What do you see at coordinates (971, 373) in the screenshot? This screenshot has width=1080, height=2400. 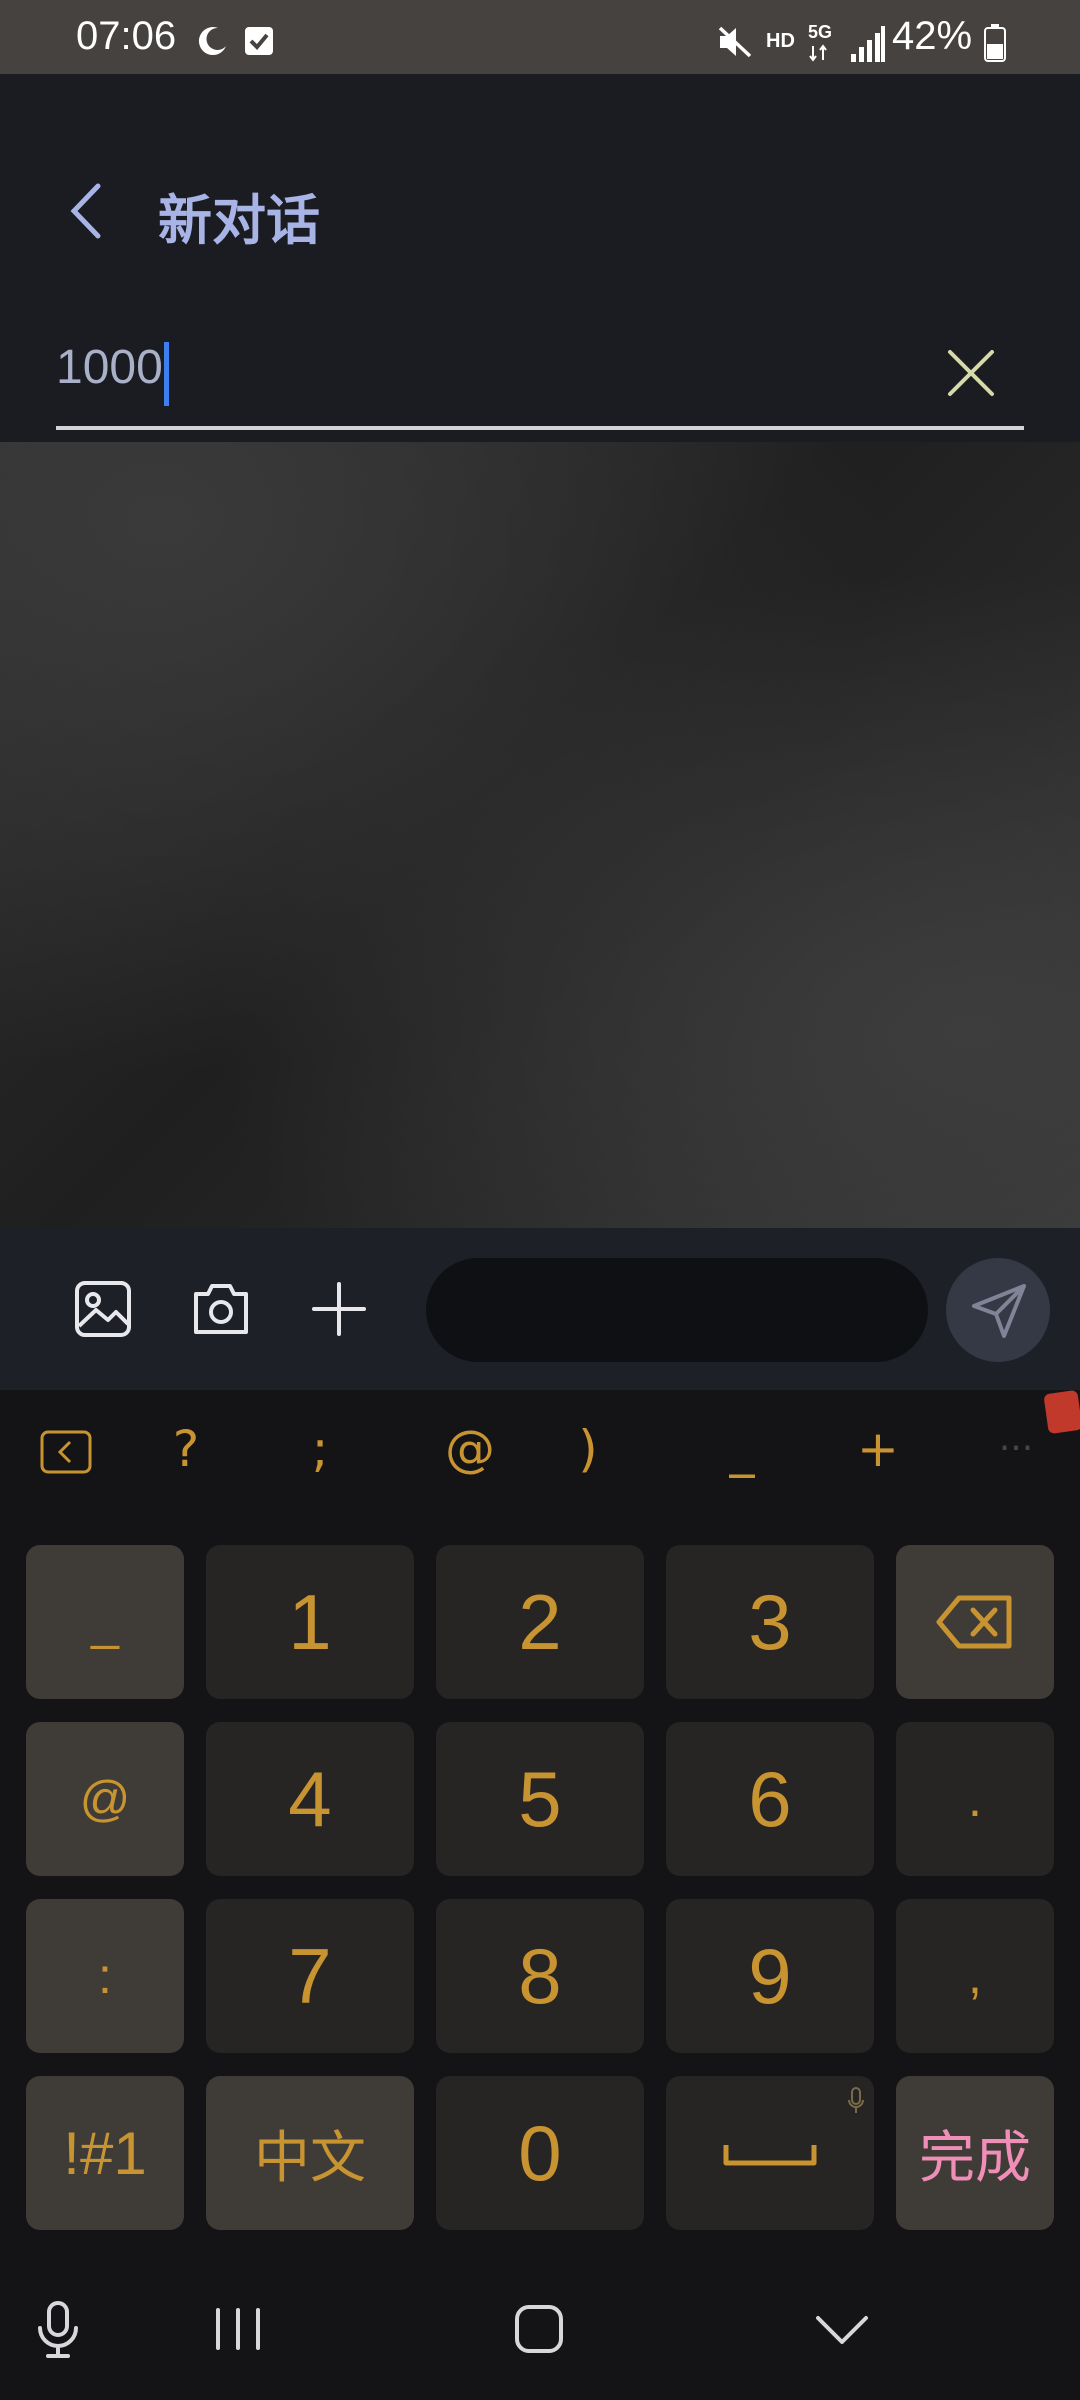 I see `close-icon` at bounding box center [971, 373].